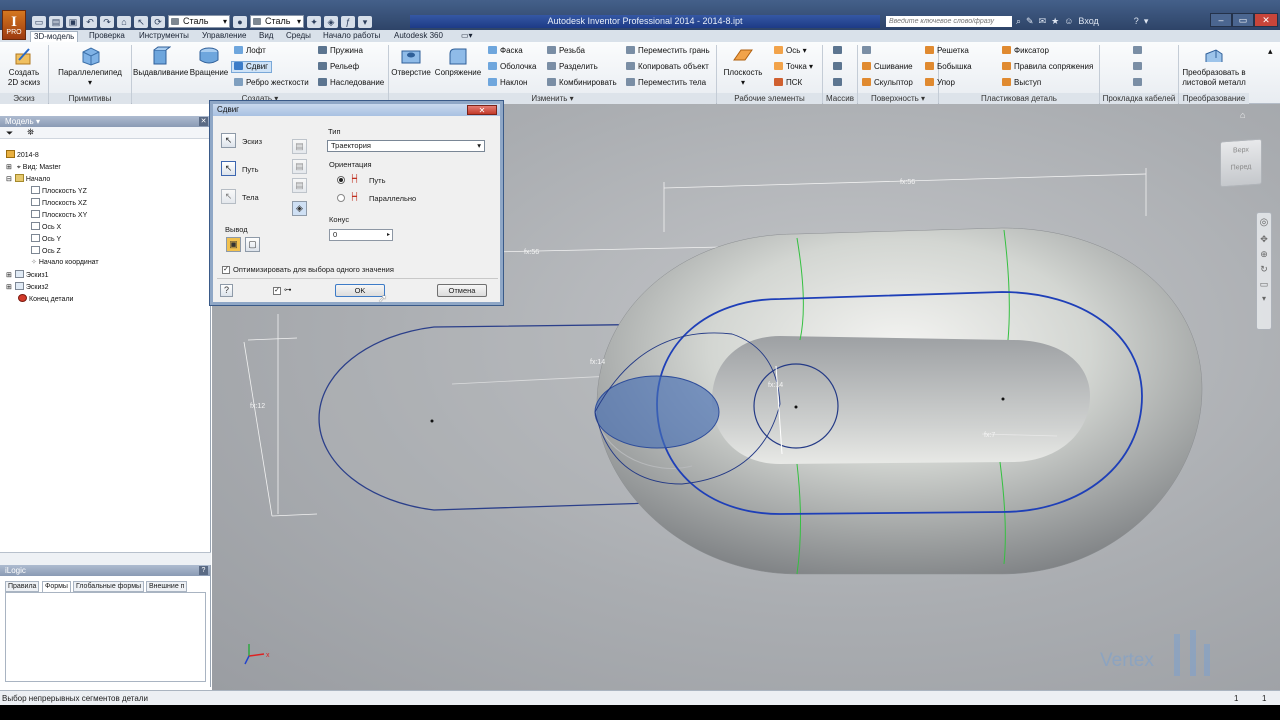 The height and width of the screenshot is (720, 1280). I want to click on material-select: Сталь, so click(199, 21).